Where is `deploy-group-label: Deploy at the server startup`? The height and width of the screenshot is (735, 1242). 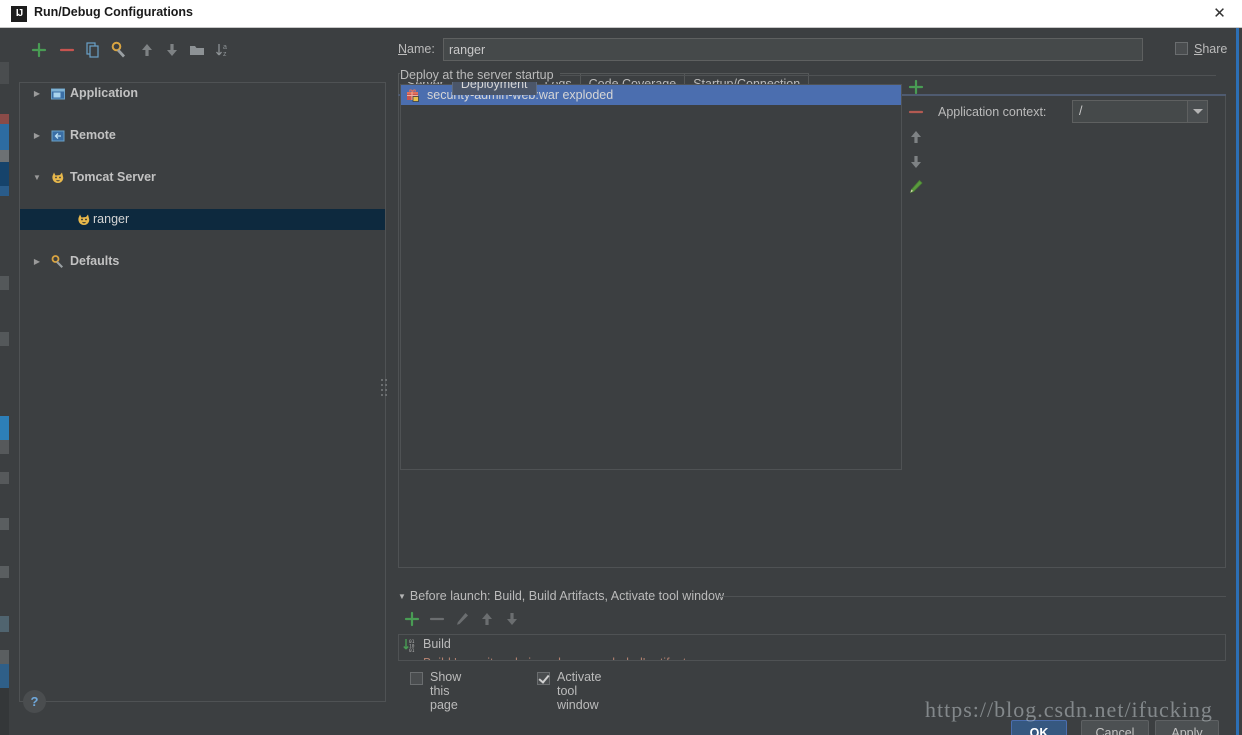
deploy-group-label: Deploy at the server startup is located at coordinates (480, 75).